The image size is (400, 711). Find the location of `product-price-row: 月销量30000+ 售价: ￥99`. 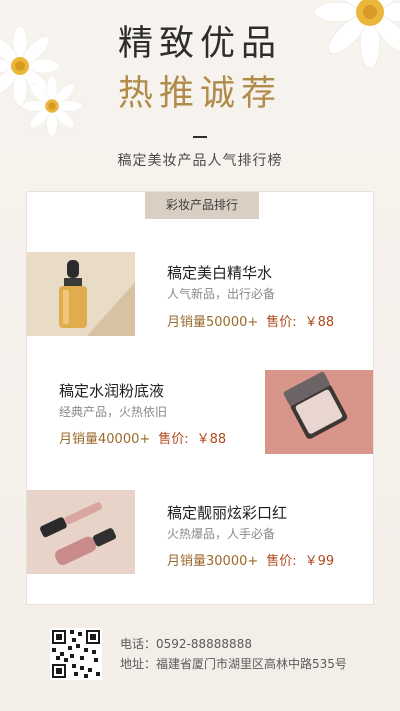

product-price-row: 月销量30000+ 售价: ￥99 is located at coordinates (250, 559).